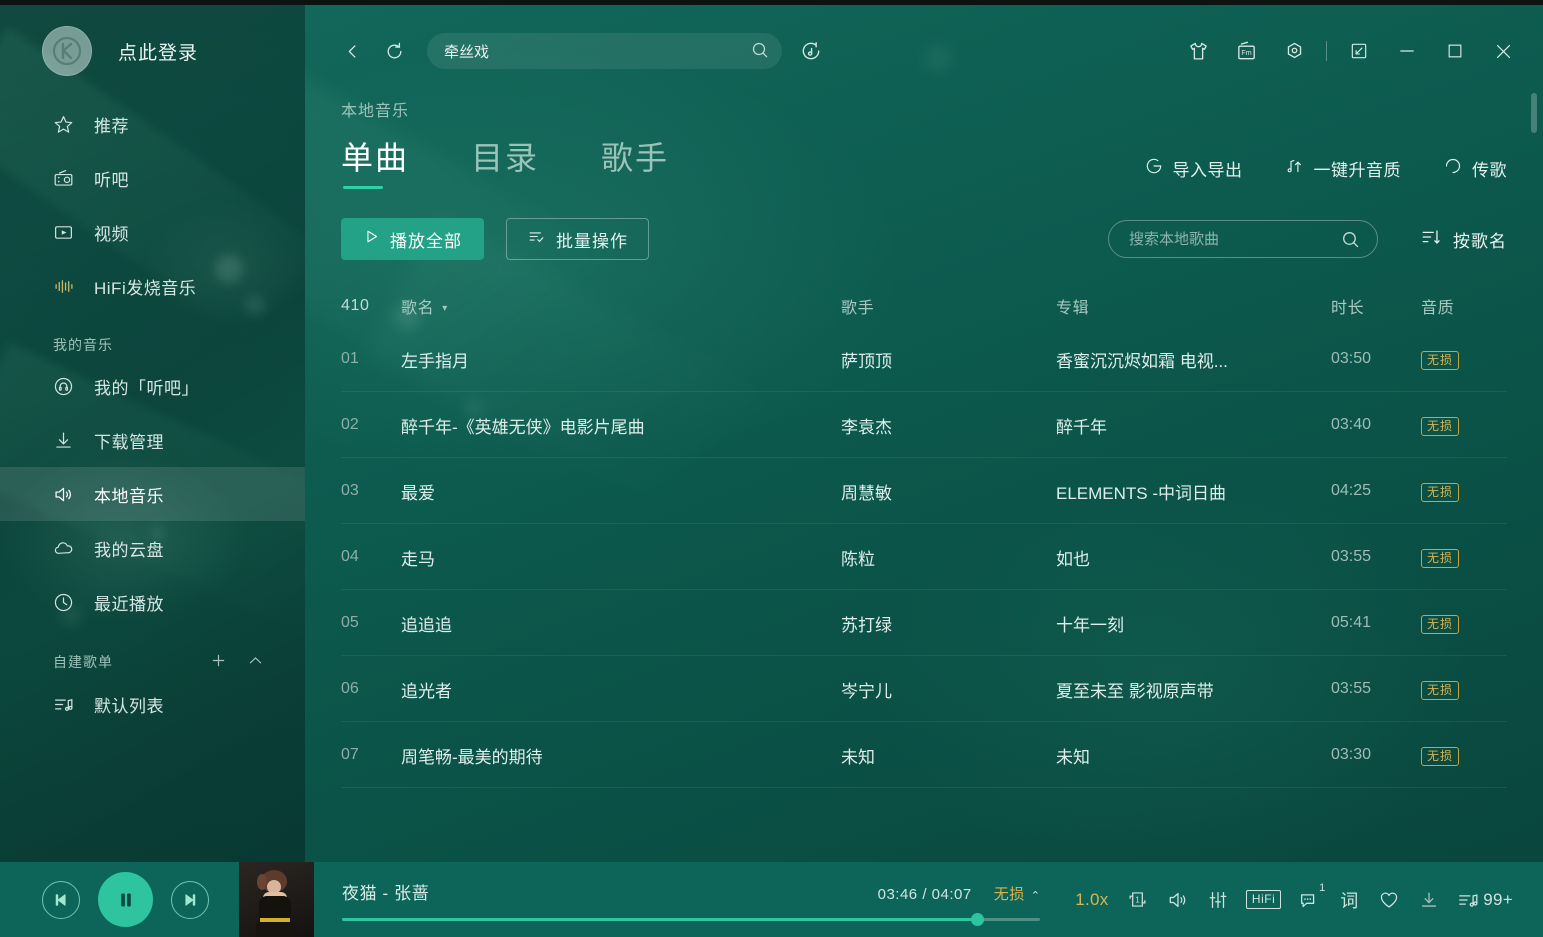 The height and width of the screenshot is (937, 1543). Describe the element at coordinates (129, 550) in the screenshot. I see `sidebar-item-label: 我的云盘` at that location.